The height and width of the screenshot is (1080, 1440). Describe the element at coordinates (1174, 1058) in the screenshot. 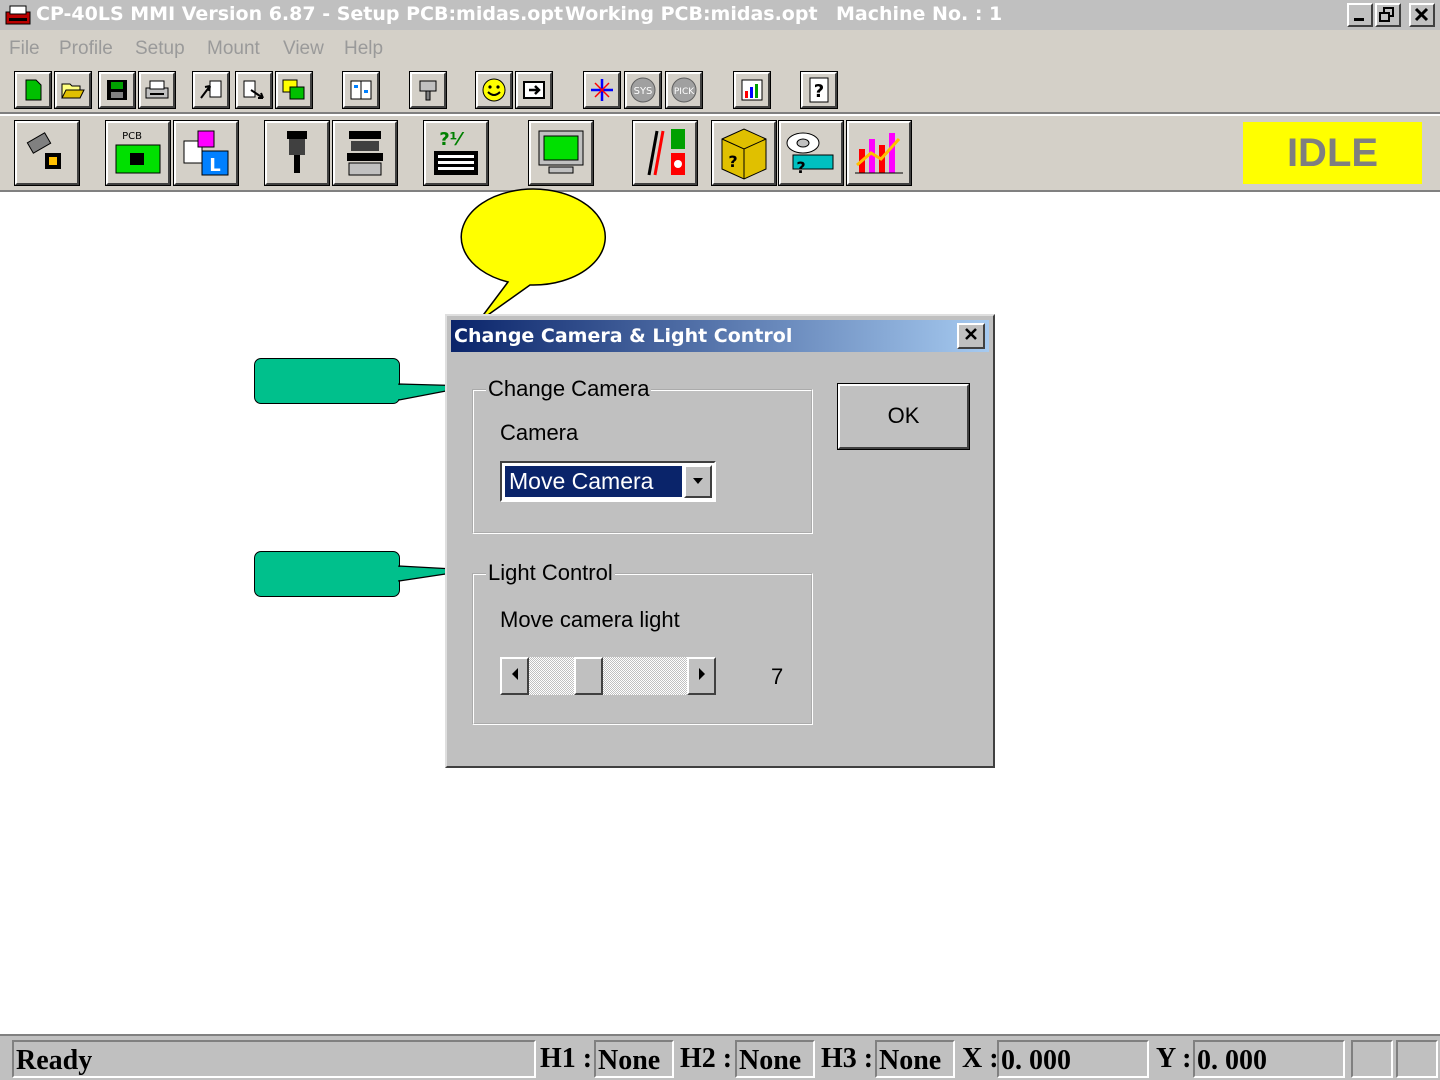

I see `y-label: Y :` at that location.